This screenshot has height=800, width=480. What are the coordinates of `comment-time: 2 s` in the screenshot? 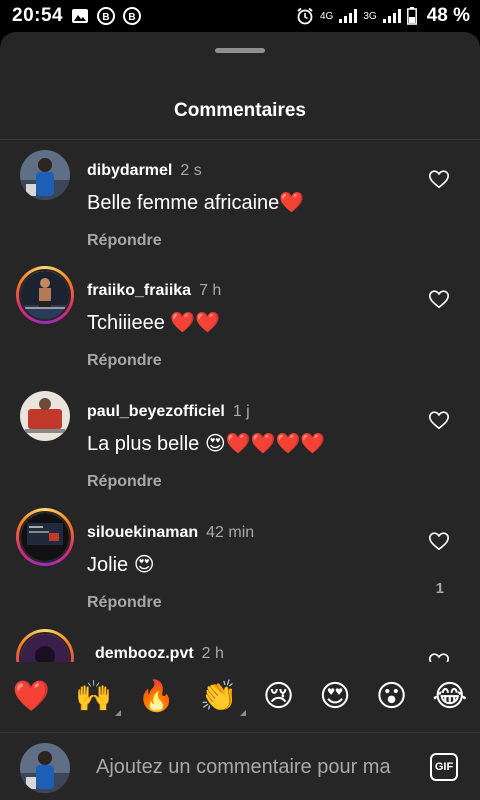 It's located at (191, 170).